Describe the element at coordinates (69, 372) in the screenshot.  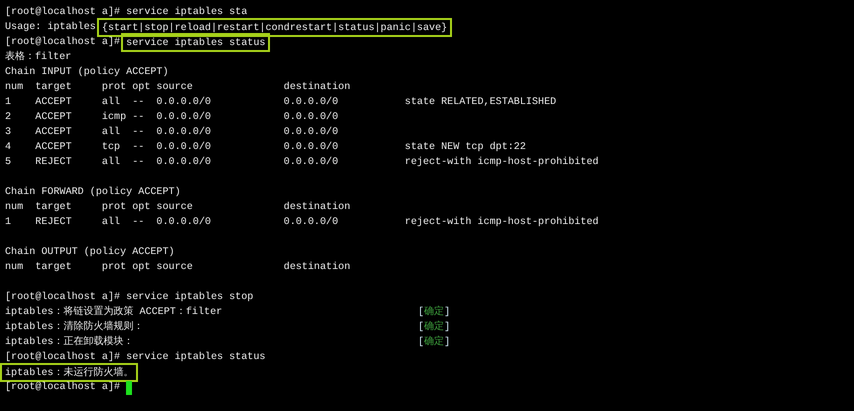
I see `highlighted-text: iptables：未运行防火墙。` at that location.